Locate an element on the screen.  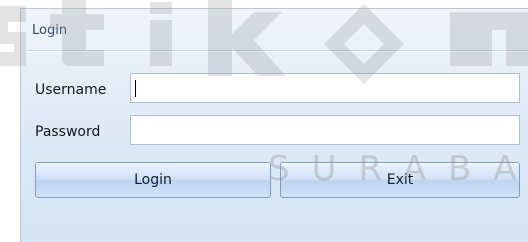
panel-title: Login is located at coordinates (50, 30).